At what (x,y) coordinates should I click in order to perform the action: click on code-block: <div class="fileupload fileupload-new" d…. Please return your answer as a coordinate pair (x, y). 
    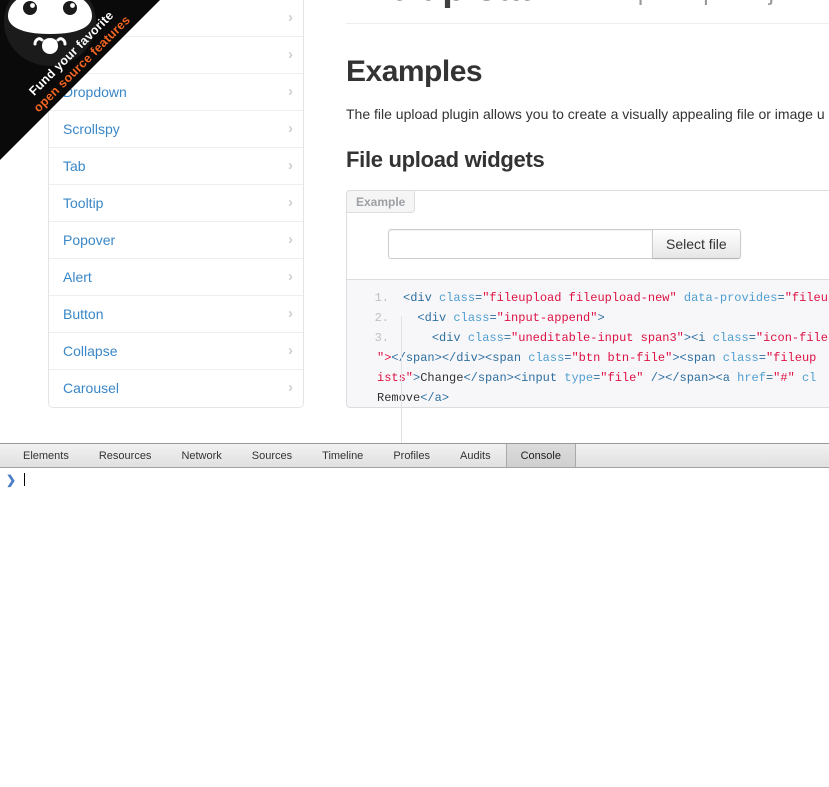
    Looking at the image, I should click on (587, 344).